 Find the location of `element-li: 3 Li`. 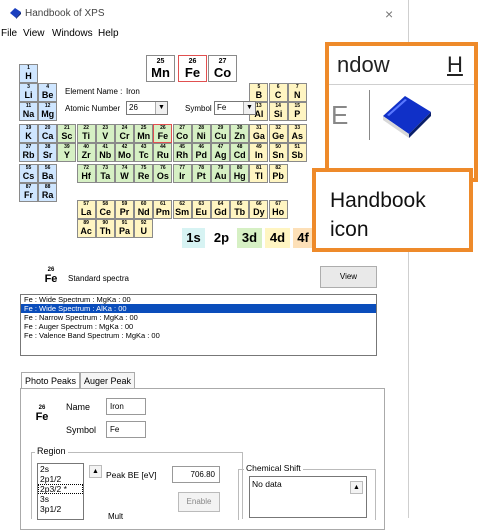

element-li: 3 Li is located at coordinates (28, 92).